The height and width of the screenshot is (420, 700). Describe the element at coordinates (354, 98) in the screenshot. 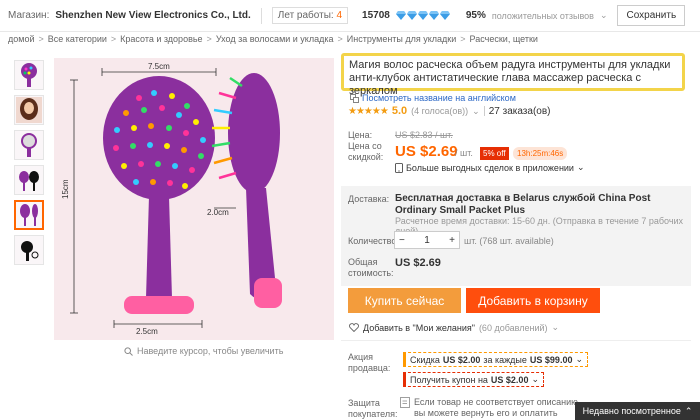

I see `translate-icon` at that location.